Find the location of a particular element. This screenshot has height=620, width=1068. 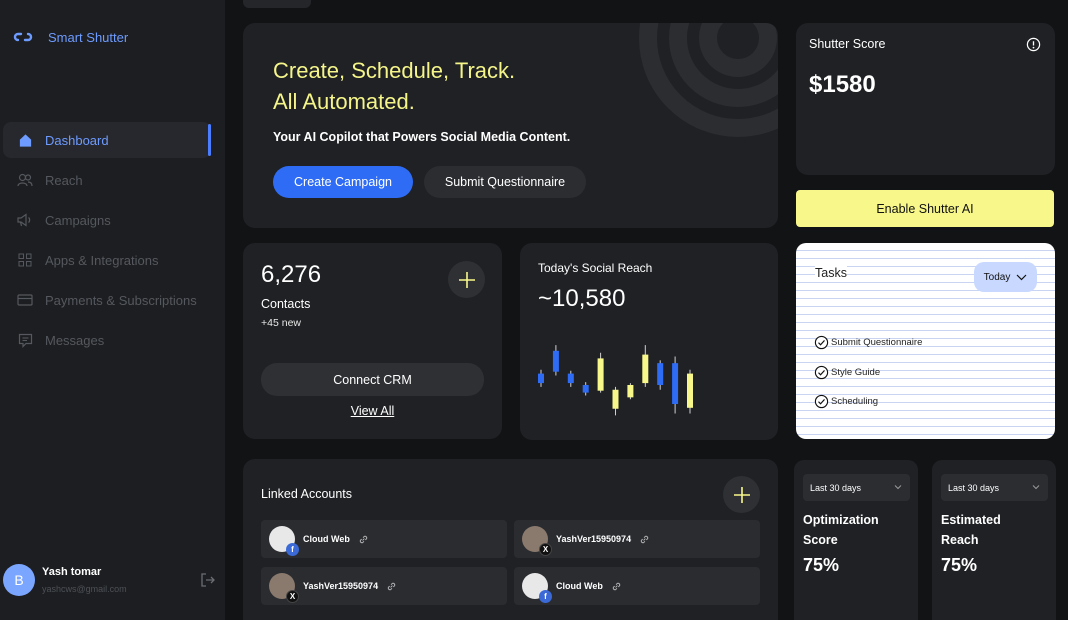

tasks-filter-dropdown: Today is located at coordinates (1005, 277).